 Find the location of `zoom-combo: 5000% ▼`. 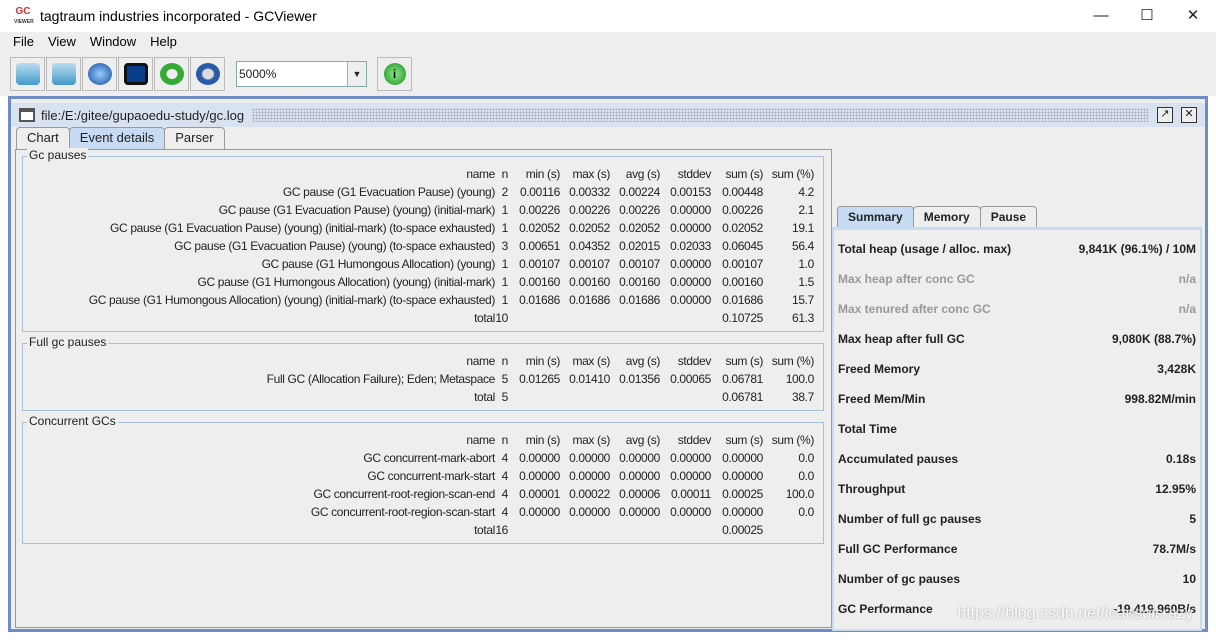

zoom-combo: 5000% ▼ is located at coordinates (301, 74).